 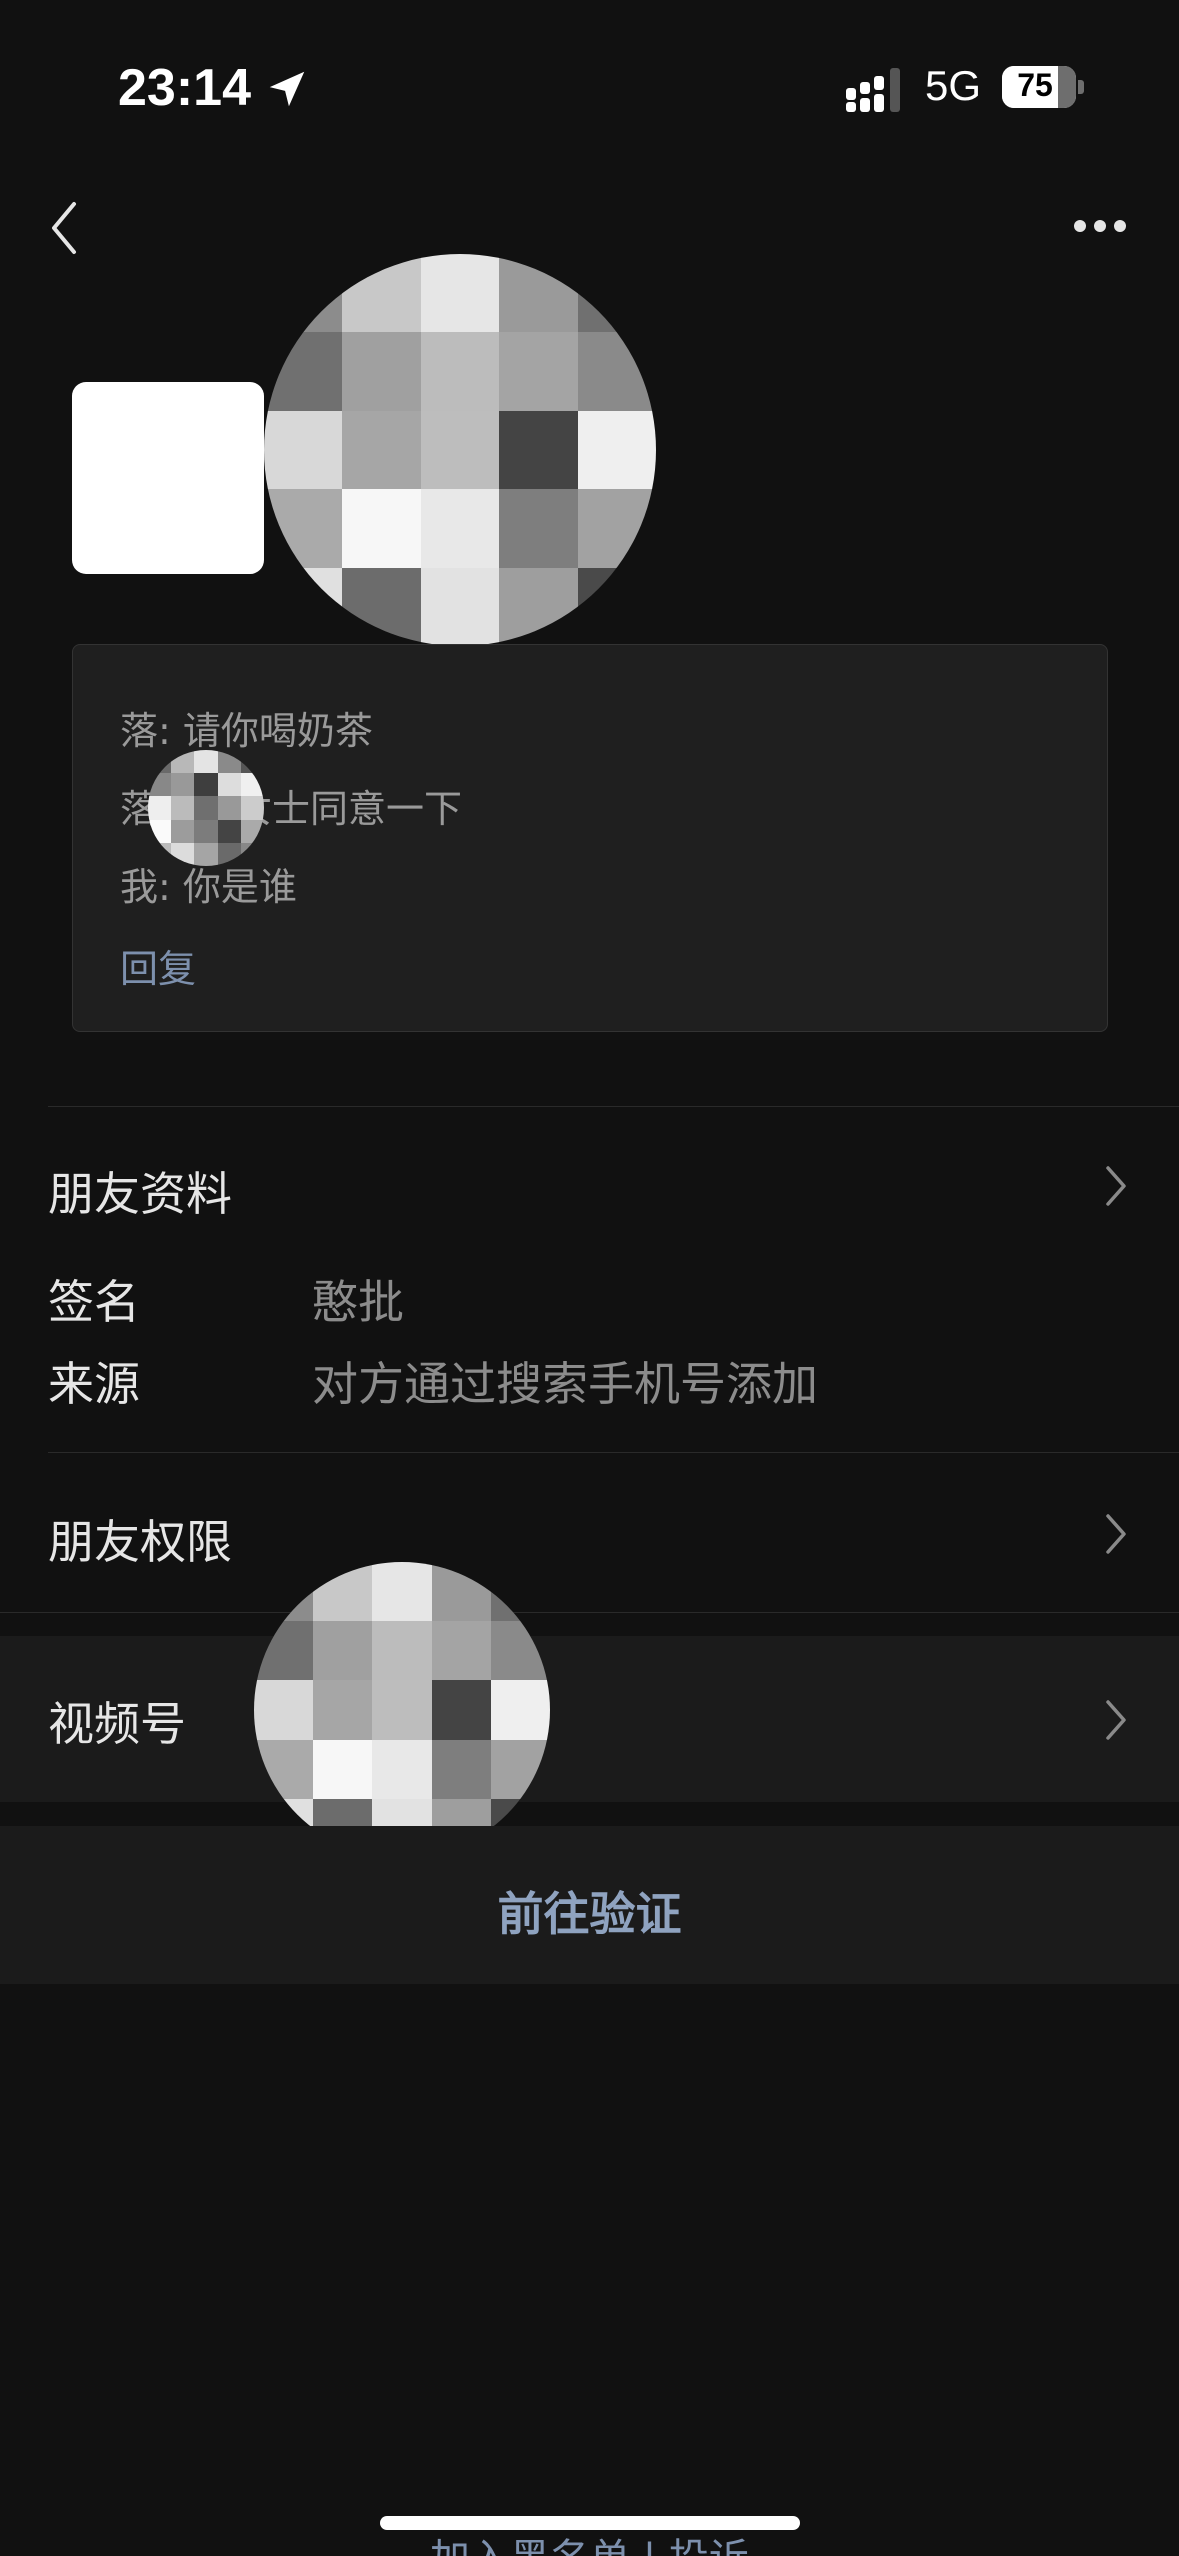 I want to click on pixelated-avatar-overlay, so click(x=460, y=450).